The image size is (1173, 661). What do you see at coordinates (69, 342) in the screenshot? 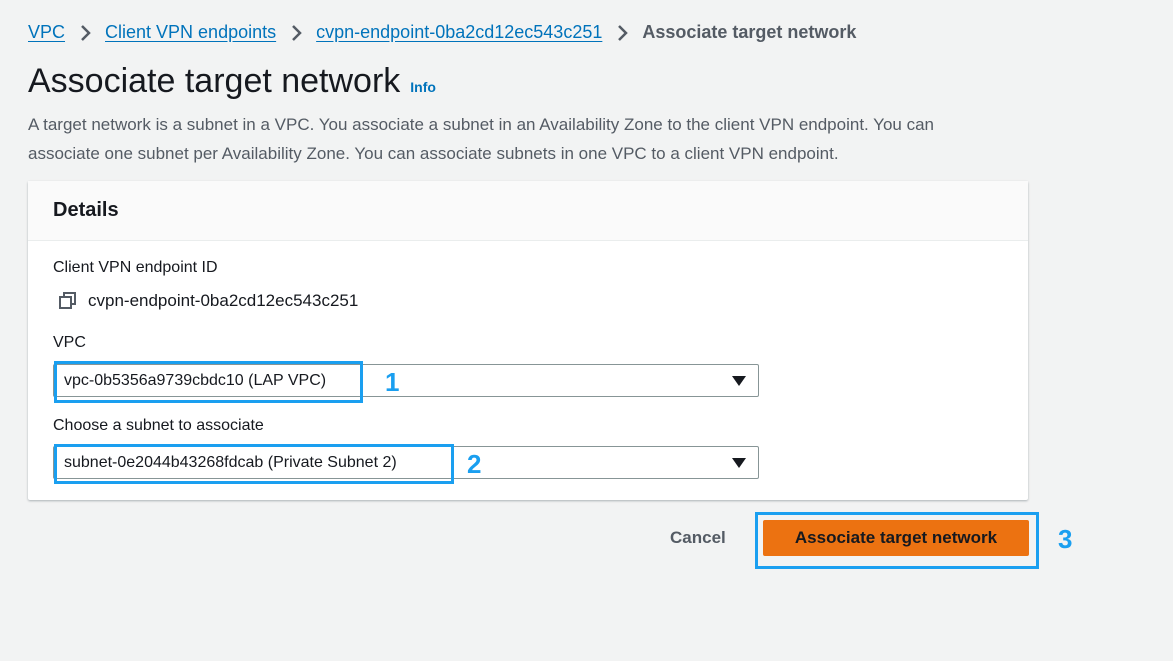
I see `vpc-label: VPC` at bounding box center [69, 342].